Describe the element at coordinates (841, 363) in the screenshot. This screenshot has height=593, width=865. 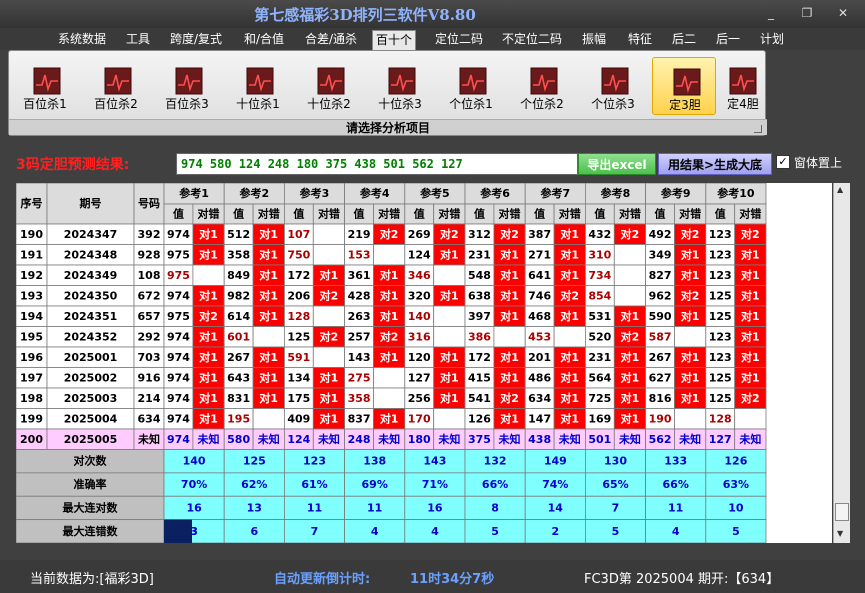
I see `vertical-scrollbar: ▲ ▼` at that location.